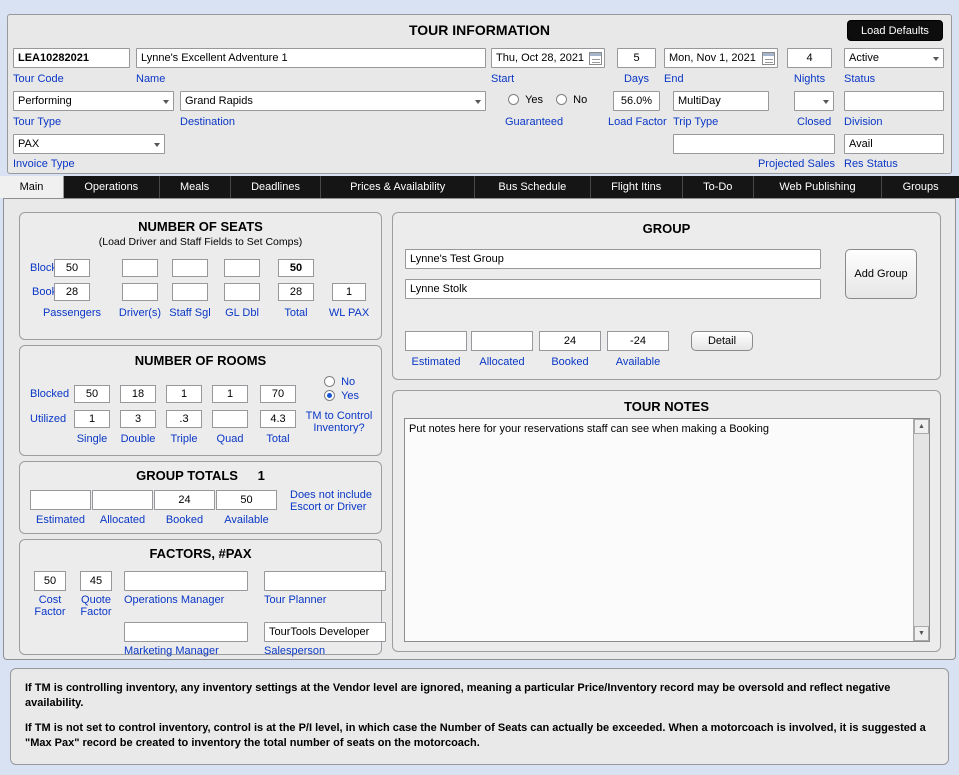 The width and height of the screenshot is (959, 775). Describe the element at coordinates (674, 79) in the screenshot. I see `end-label: End` at that location.